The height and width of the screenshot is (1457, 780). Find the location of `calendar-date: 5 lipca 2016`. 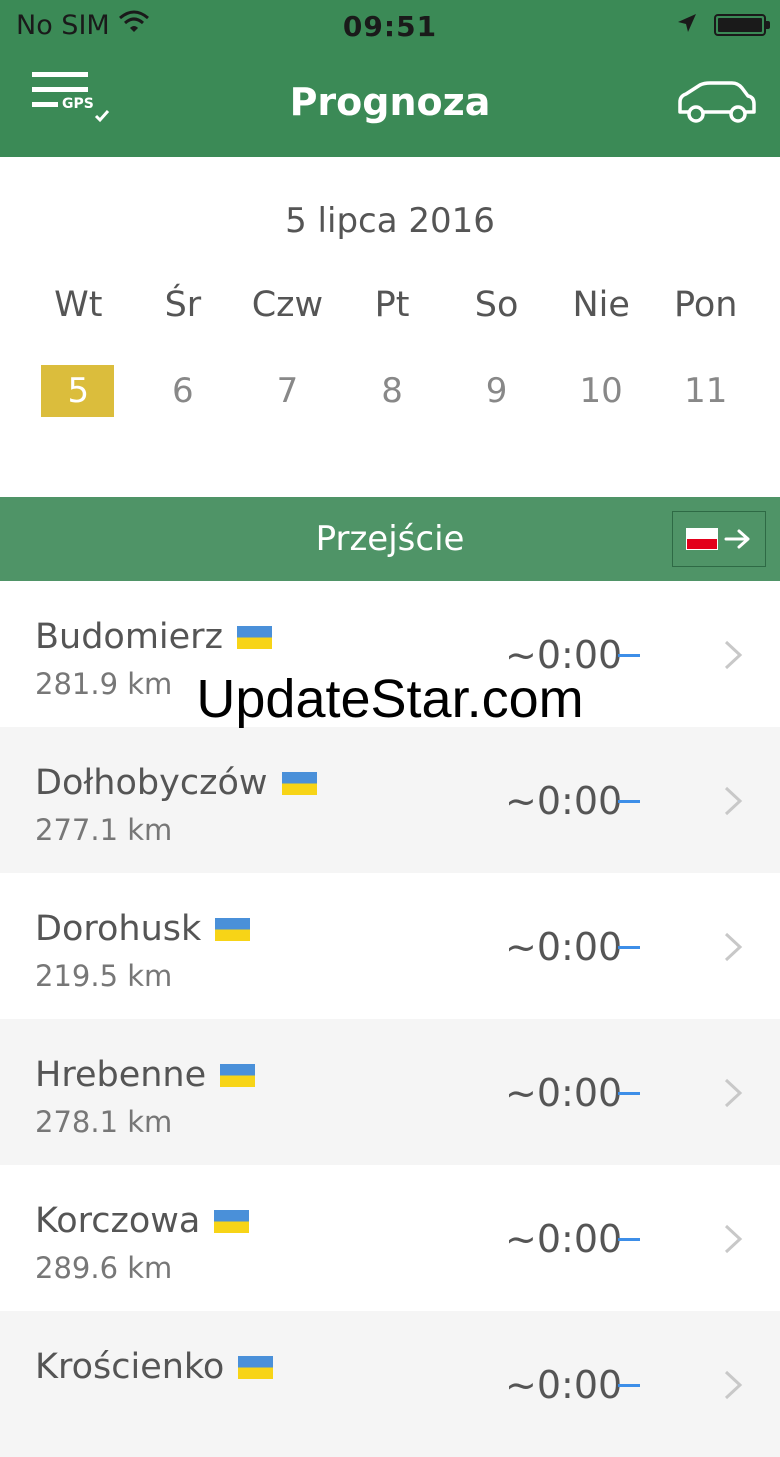

calendar-date: 5 lipca 2016 is located at coordinates (390, 221).